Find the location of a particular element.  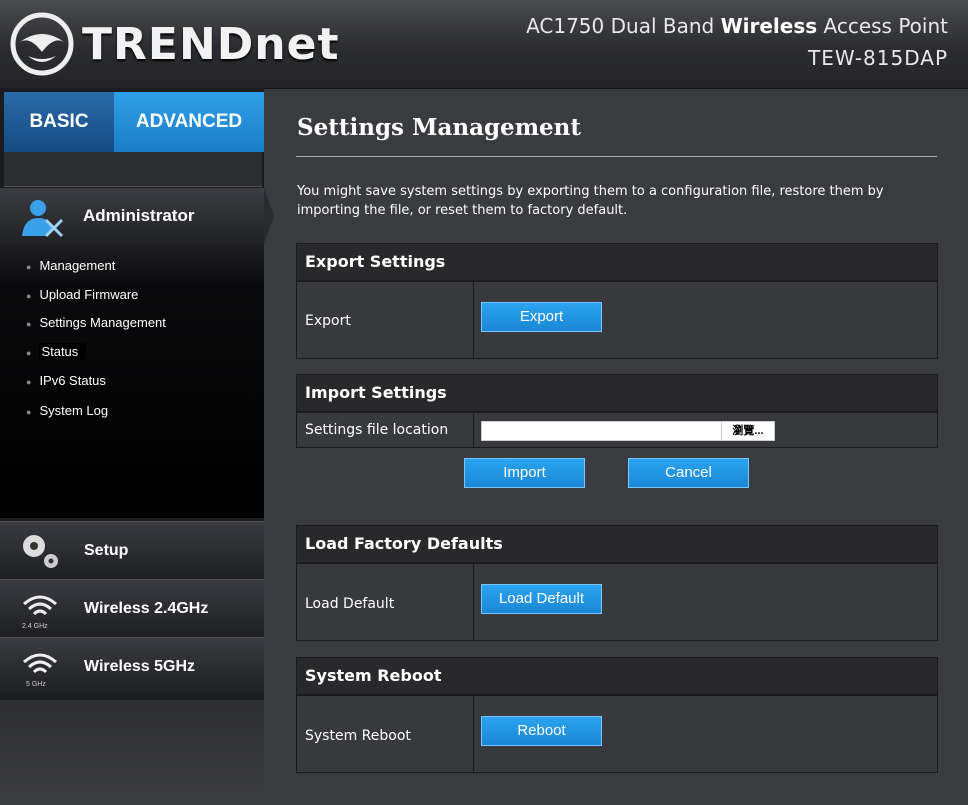

menu-item-management: ● Management is located at coordinates (70, 265).